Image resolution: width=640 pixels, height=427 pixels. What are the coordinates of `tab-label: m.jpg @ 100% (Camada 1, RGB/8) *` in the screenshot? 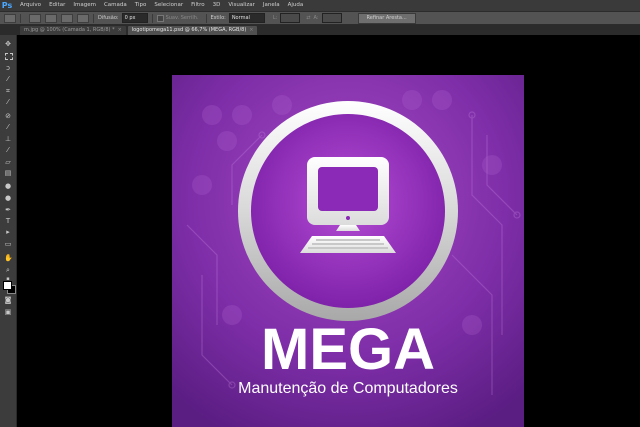 It's located at (69, 30).